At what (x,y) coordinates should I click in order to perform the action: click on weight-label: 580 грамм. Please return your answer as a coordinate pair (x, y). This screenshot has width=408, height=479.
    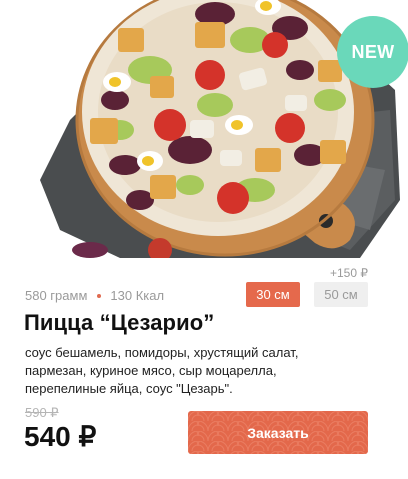
    Looking at the image, I should click on (56, 295).